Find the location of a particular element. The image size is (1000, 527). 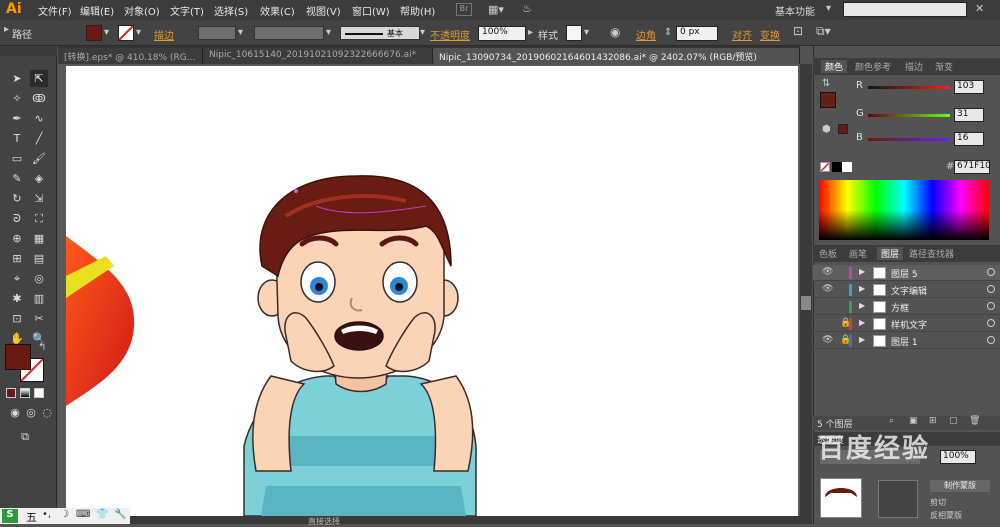

workspace-dropdown-icon: ▾ is located at coordinates (828, 8).